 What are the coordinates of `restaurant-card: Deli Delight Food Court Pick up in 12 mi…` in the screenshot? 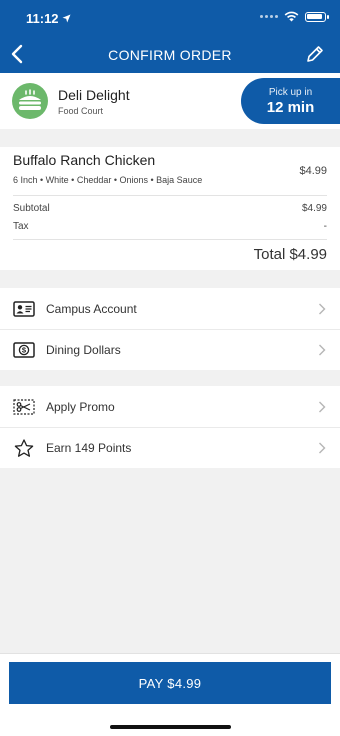 It's located at (170, 101).